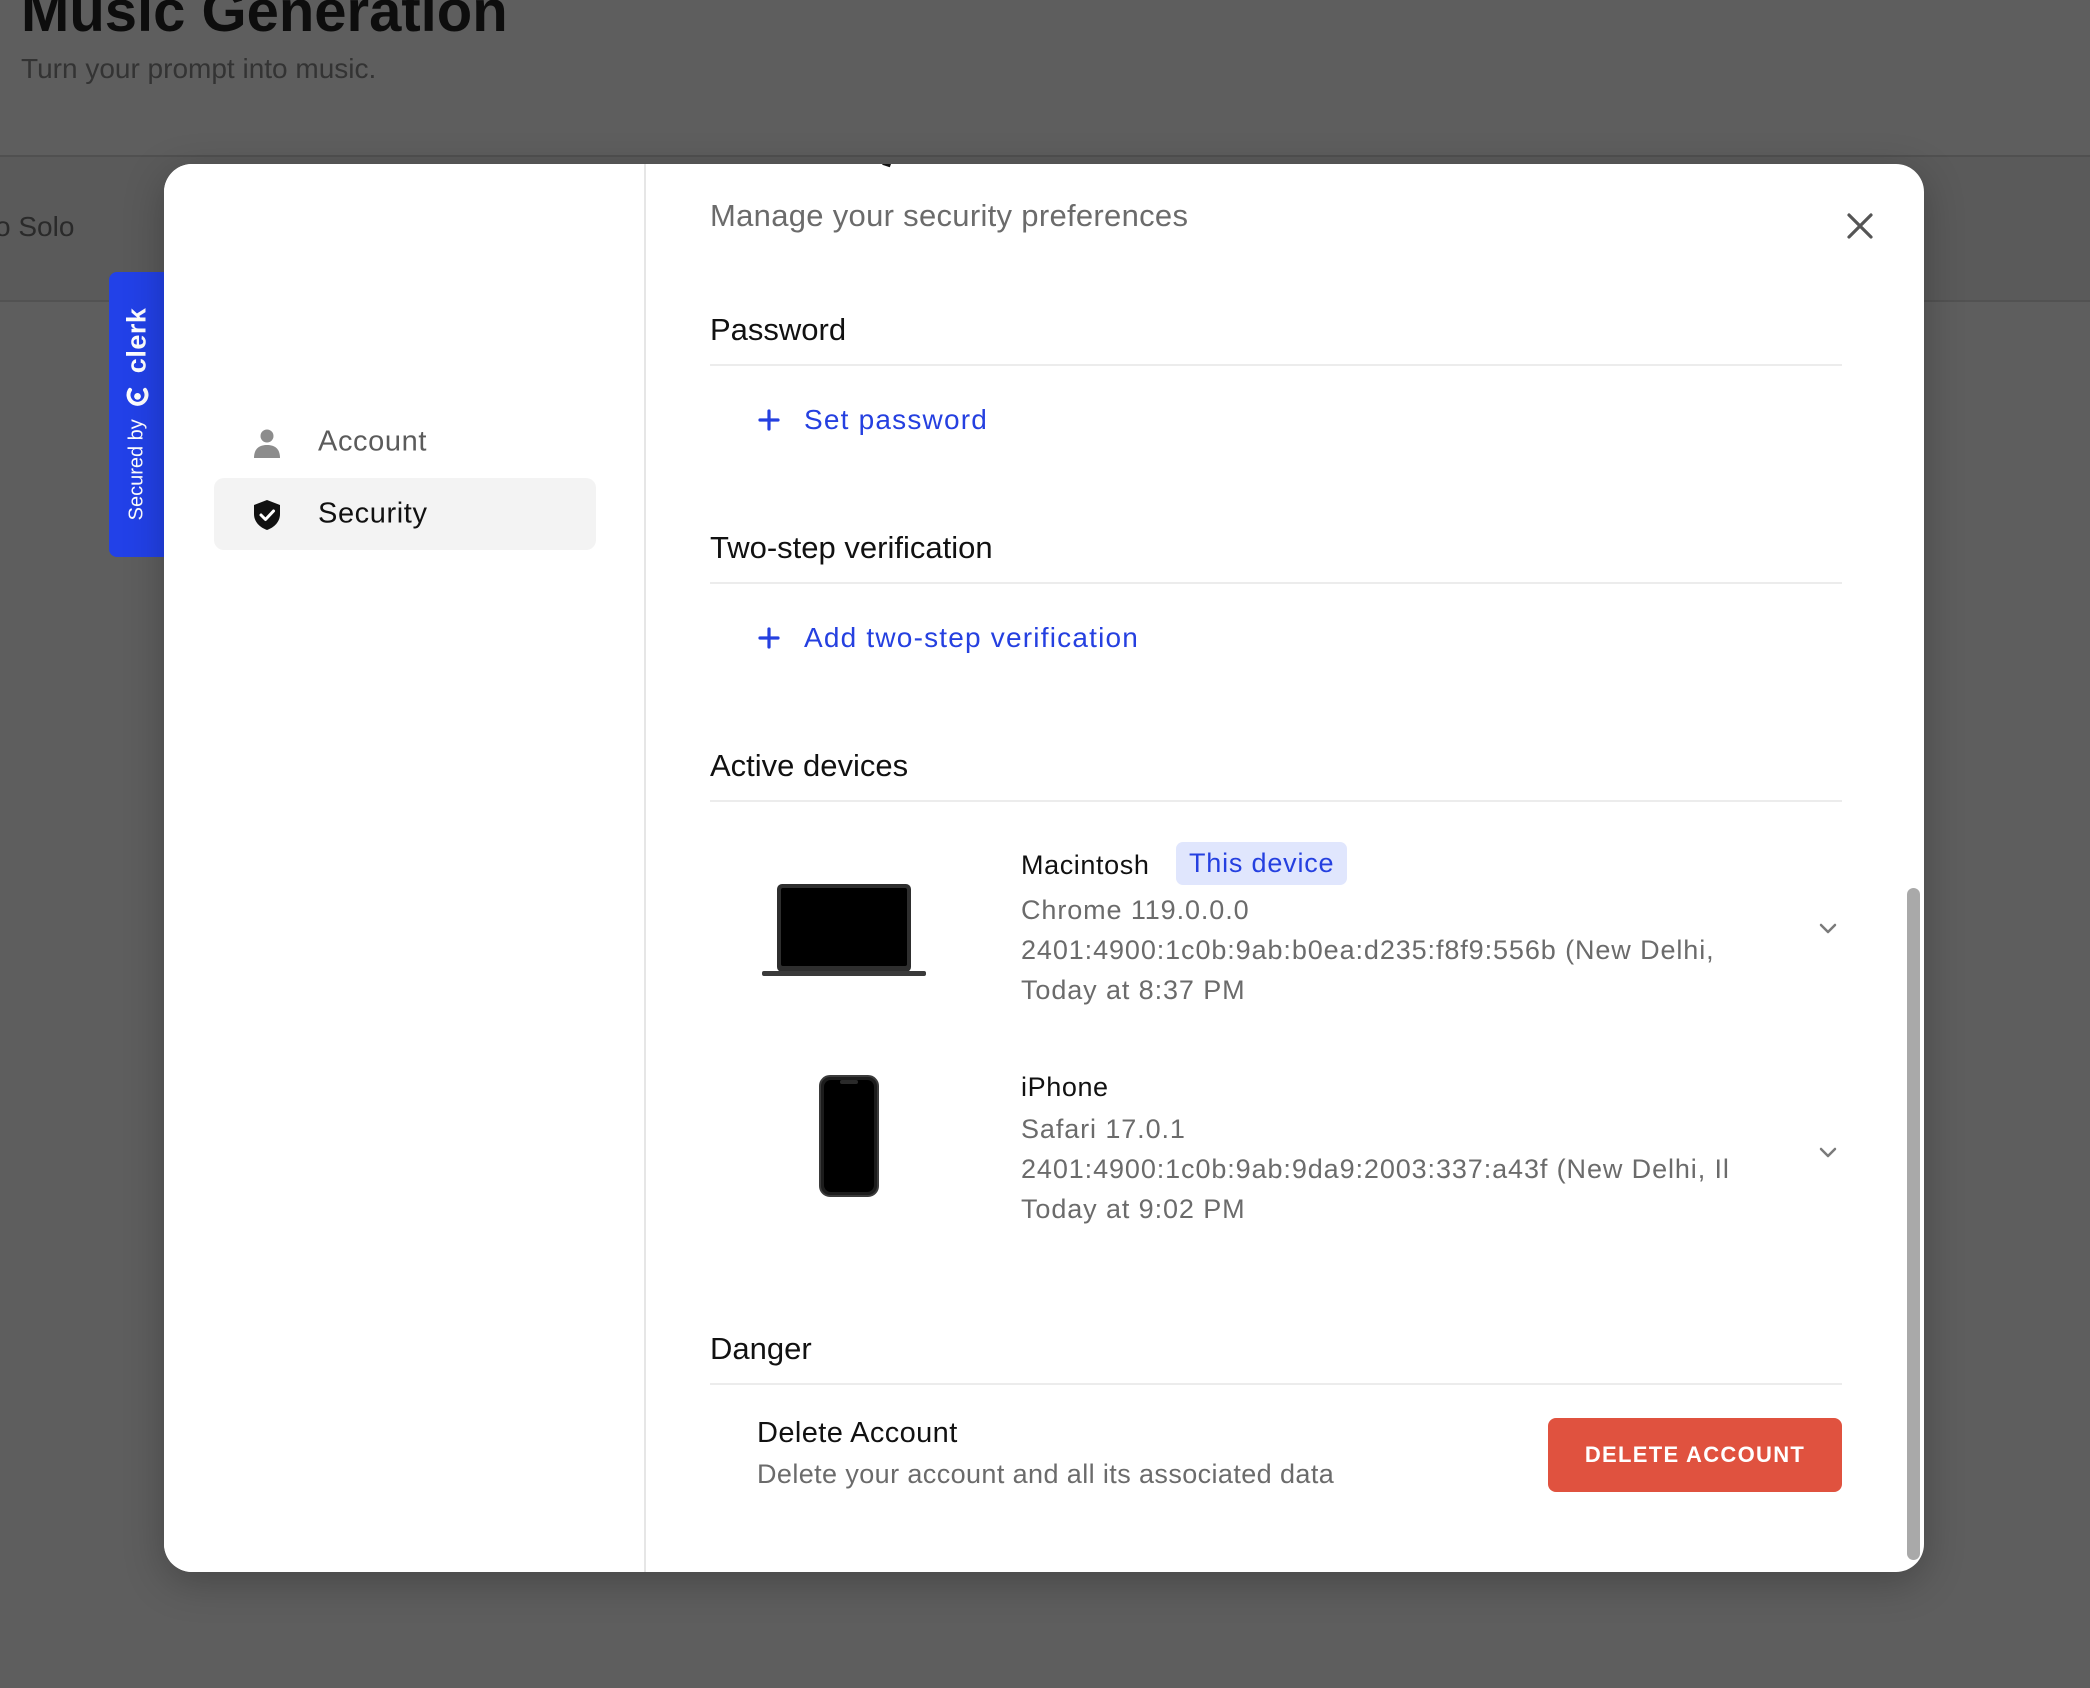 The width and height of the screenshot is (2090, 1688). I want to click on user-icon, so click(267, 443).